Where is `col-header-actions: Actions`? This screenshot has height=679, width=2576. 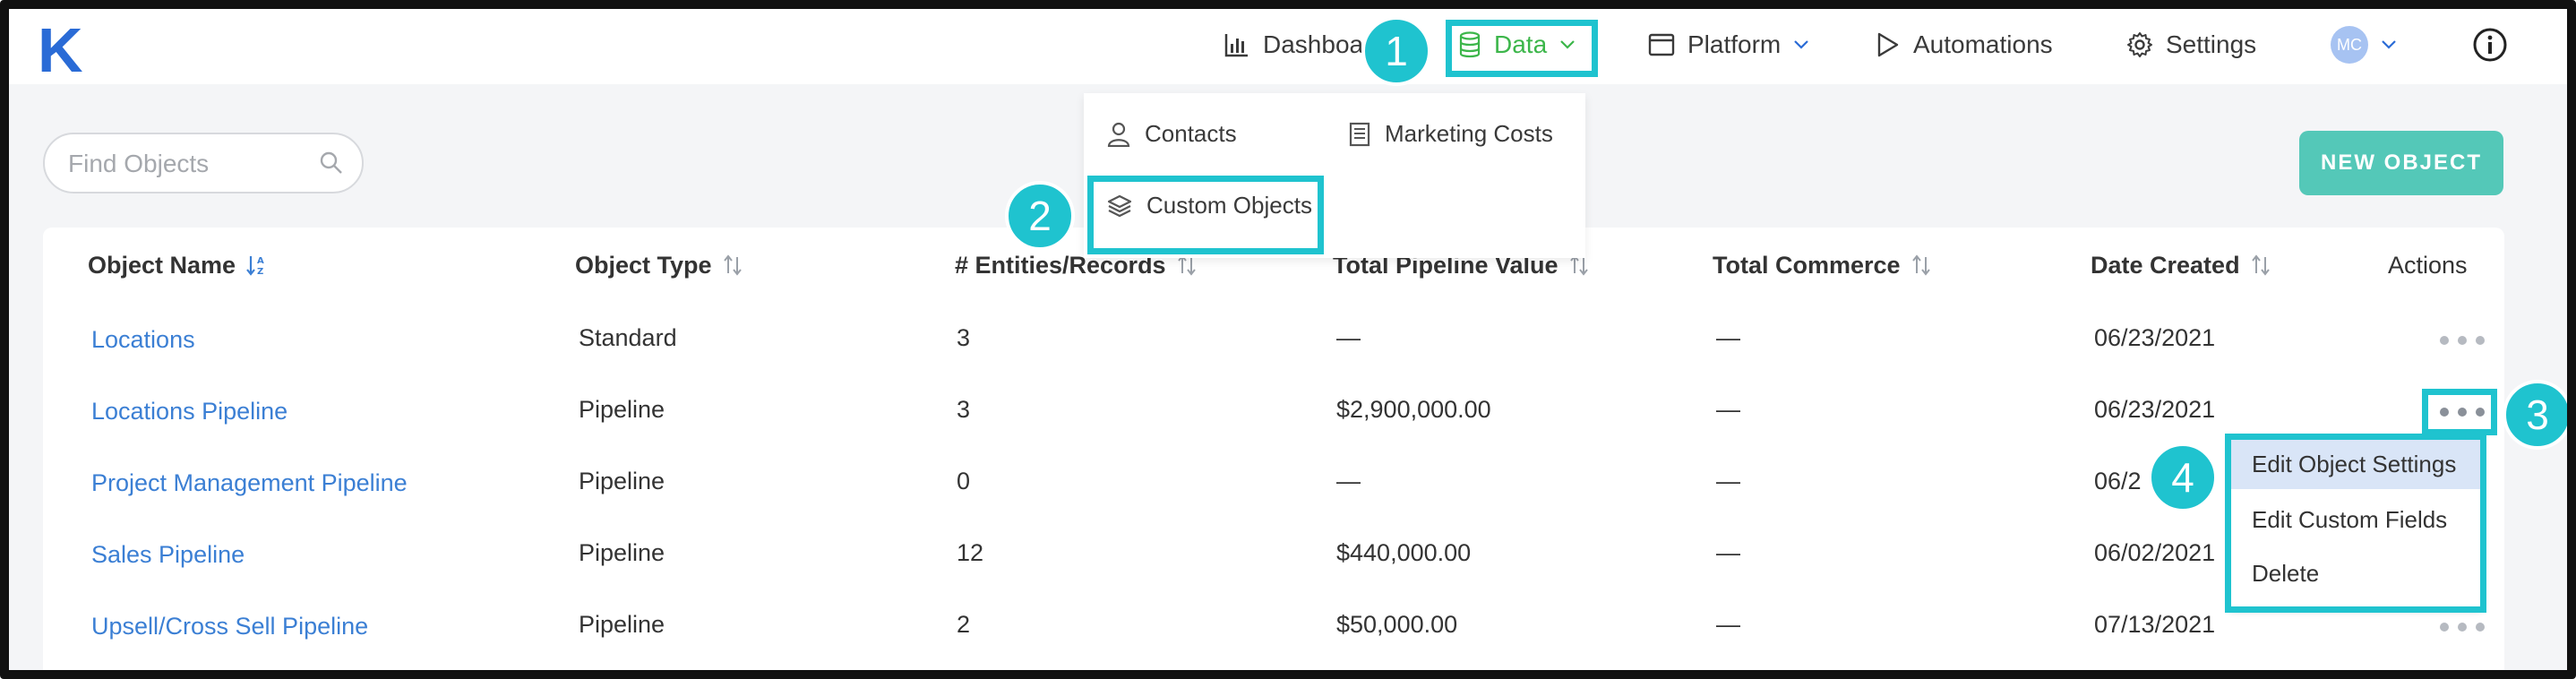
col-header-actions: Actions is located at coordinates (2428, 265).